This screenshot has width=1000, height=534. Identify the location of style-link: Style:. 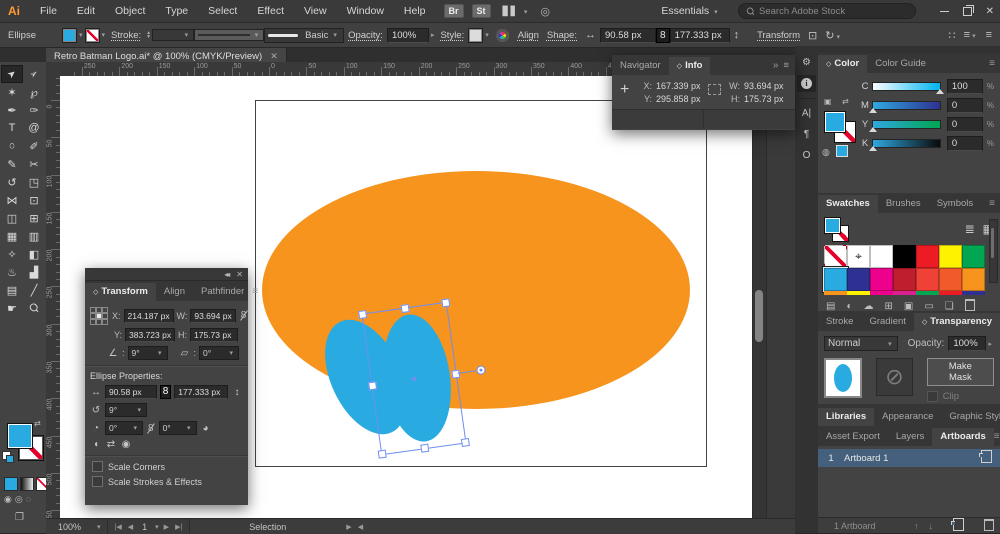
(452, 35).